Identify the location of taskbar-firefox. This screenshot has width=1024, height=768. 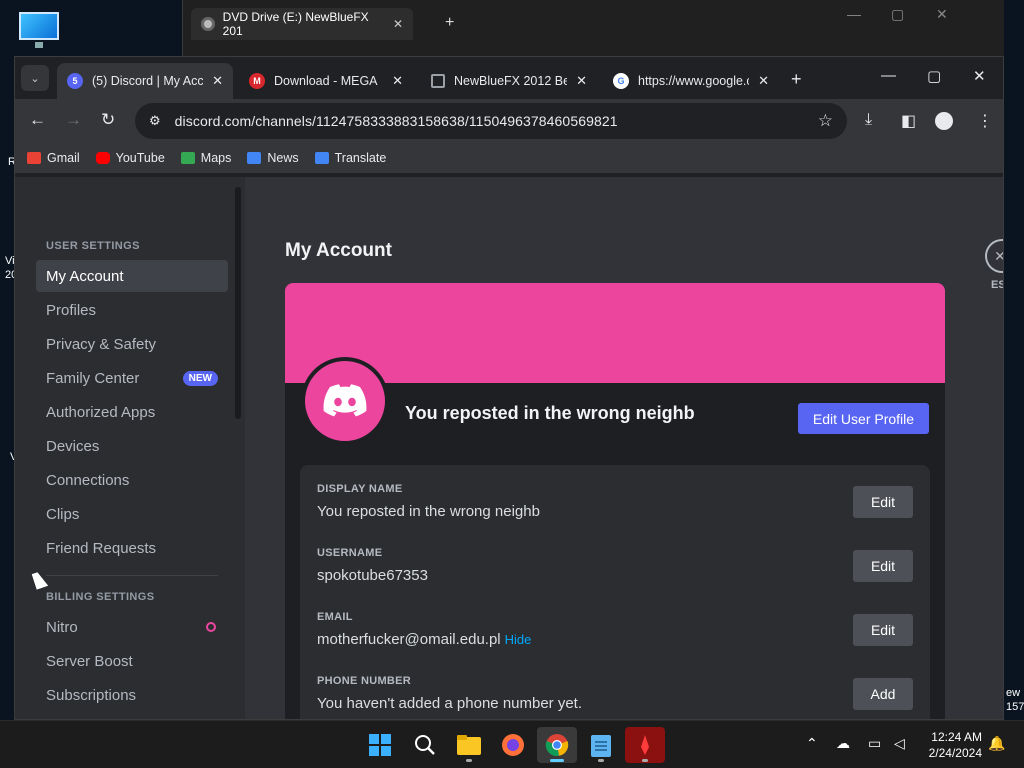
(513, 745).